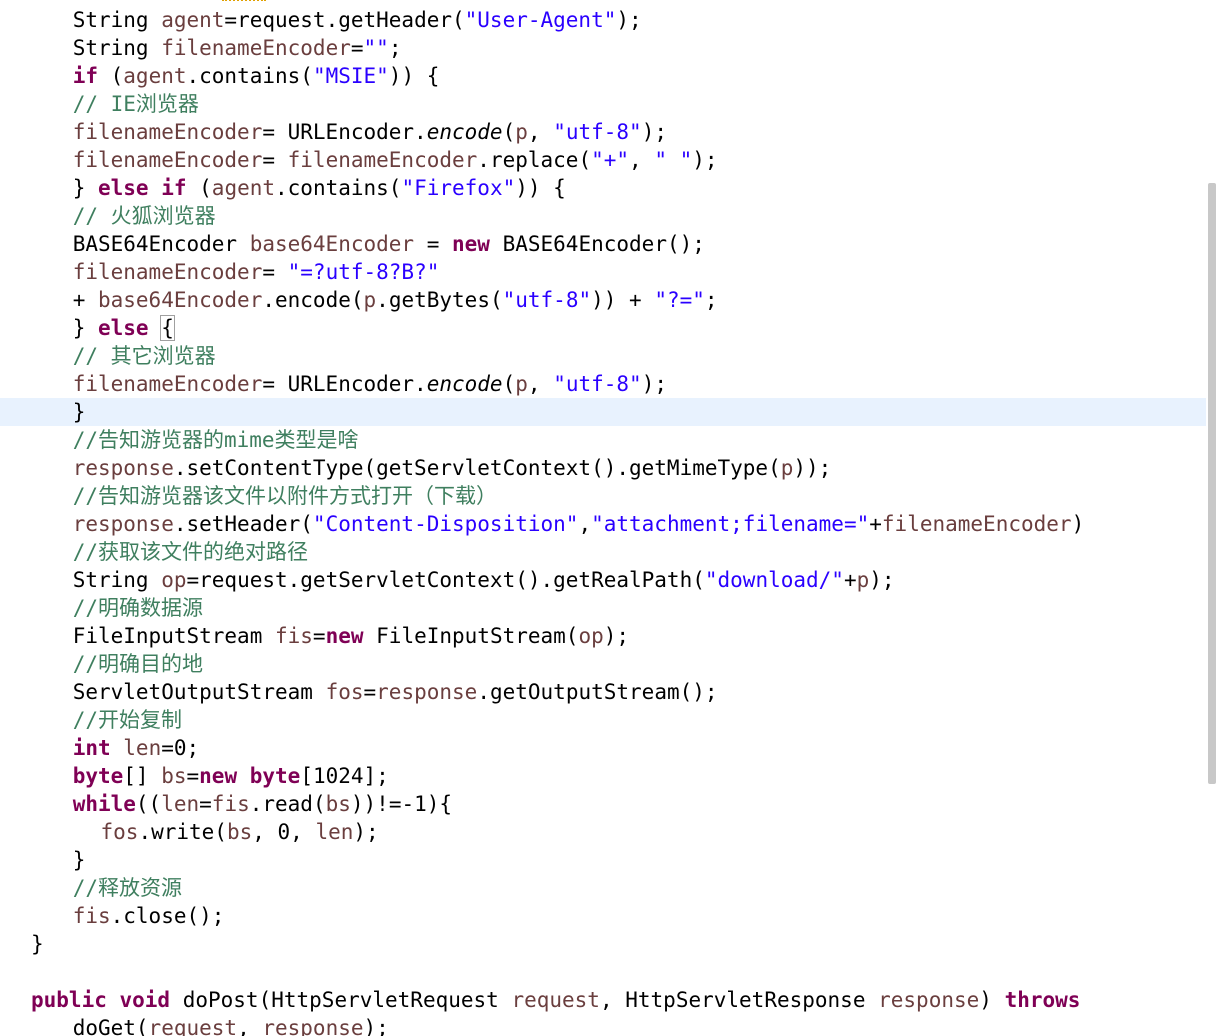 The width and height of the screenshot is (1218, 1036). I want to click on code-token-plain: = URLEncoder., so click(344, 132).